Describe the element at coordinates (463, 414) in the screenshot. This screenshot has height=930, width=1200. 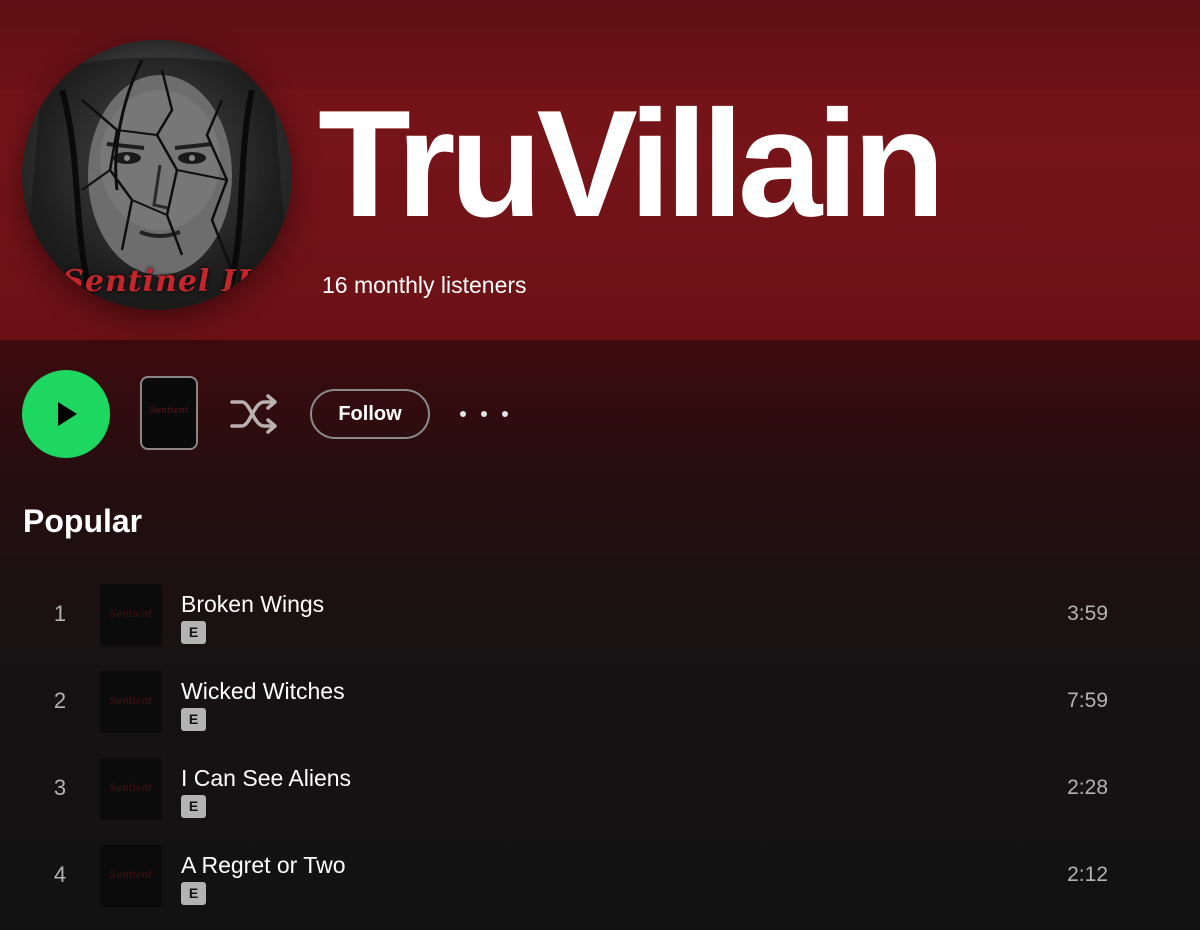
I see `more-options-icon` at that location.